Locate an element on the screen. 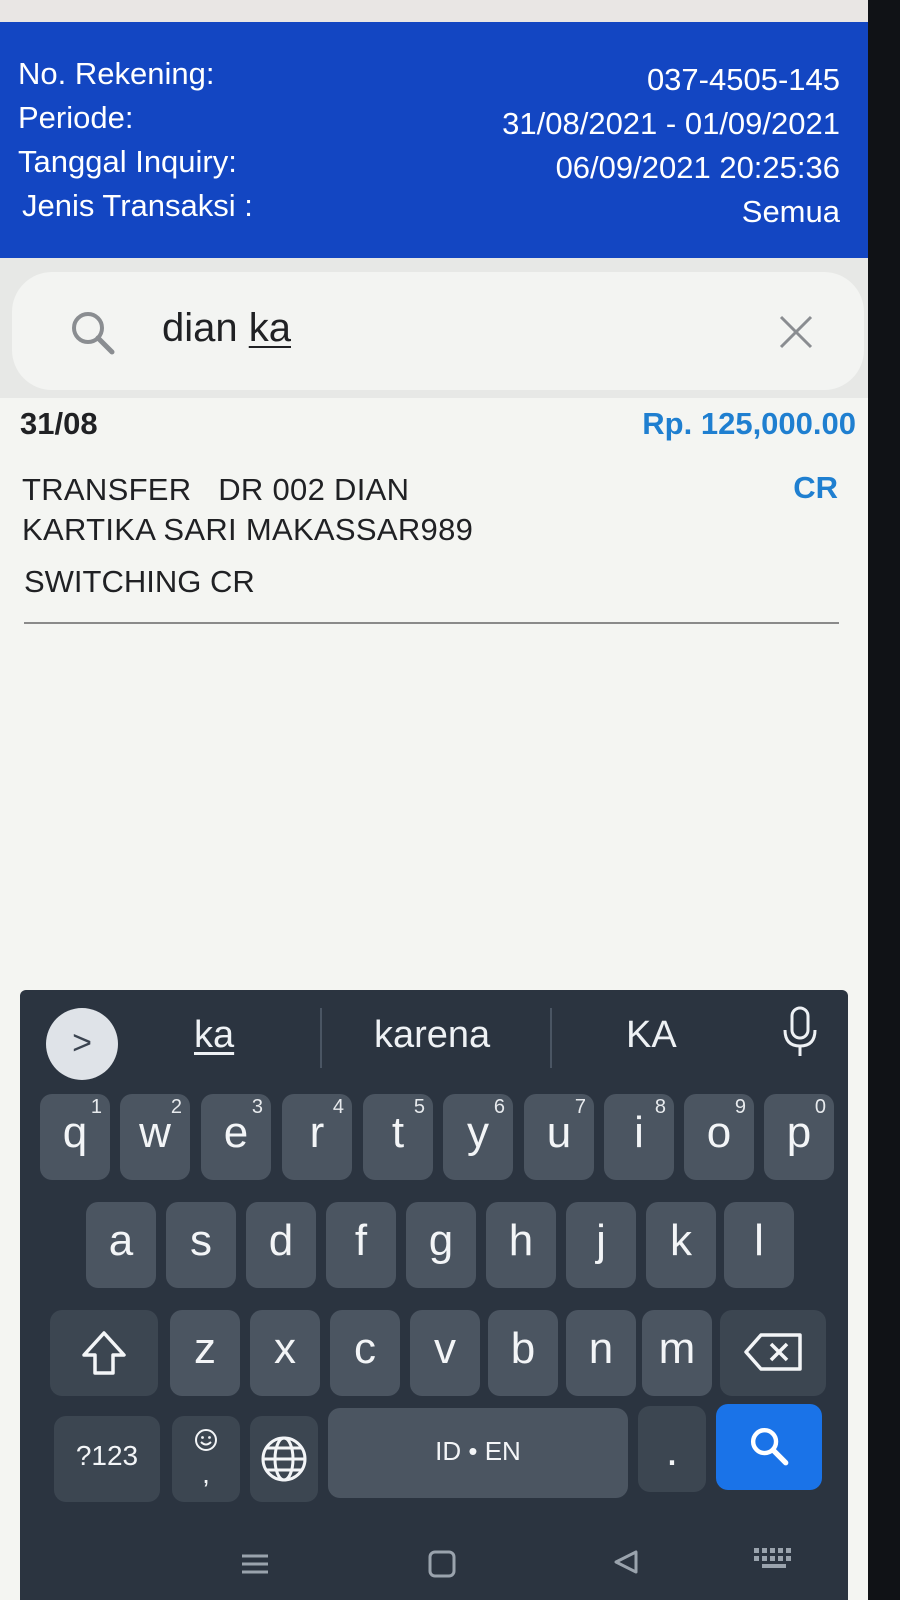  transaction-date: 31/08 is located at coordinates (59, 423).